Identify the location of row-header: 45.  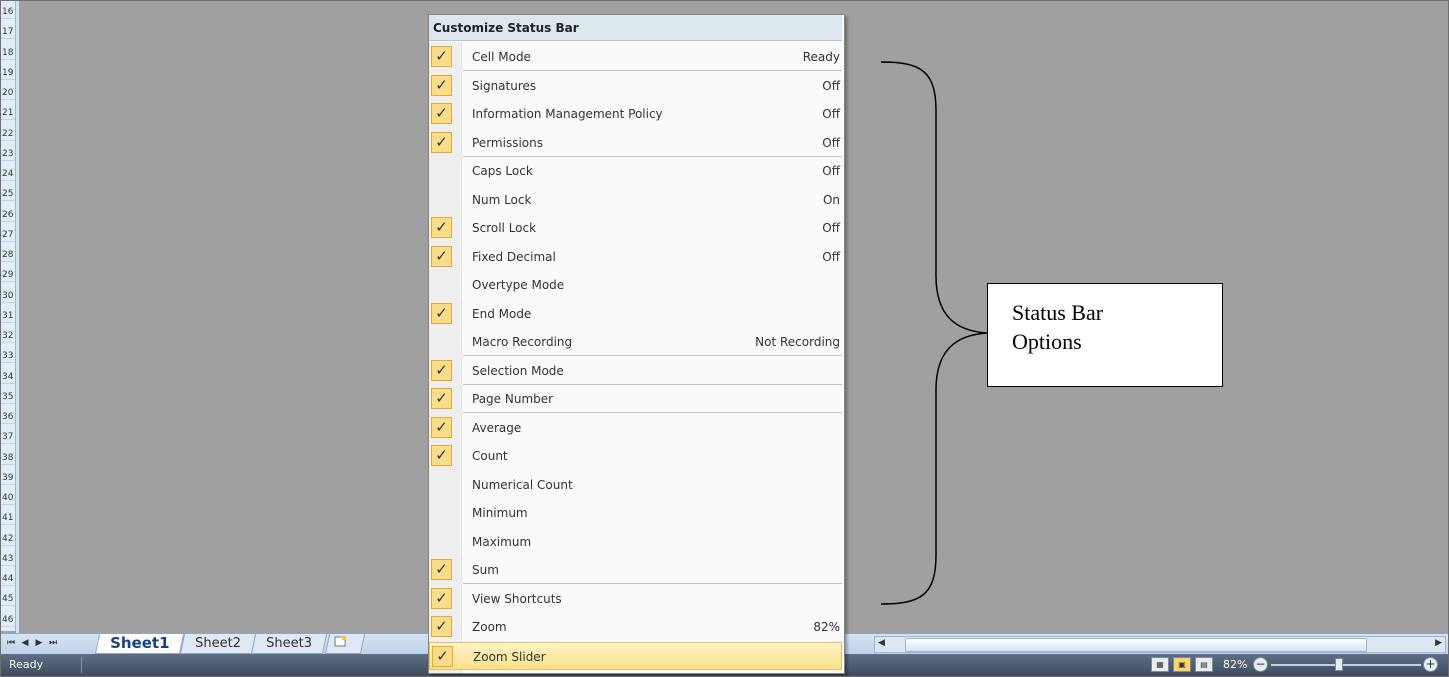
(8, 599).